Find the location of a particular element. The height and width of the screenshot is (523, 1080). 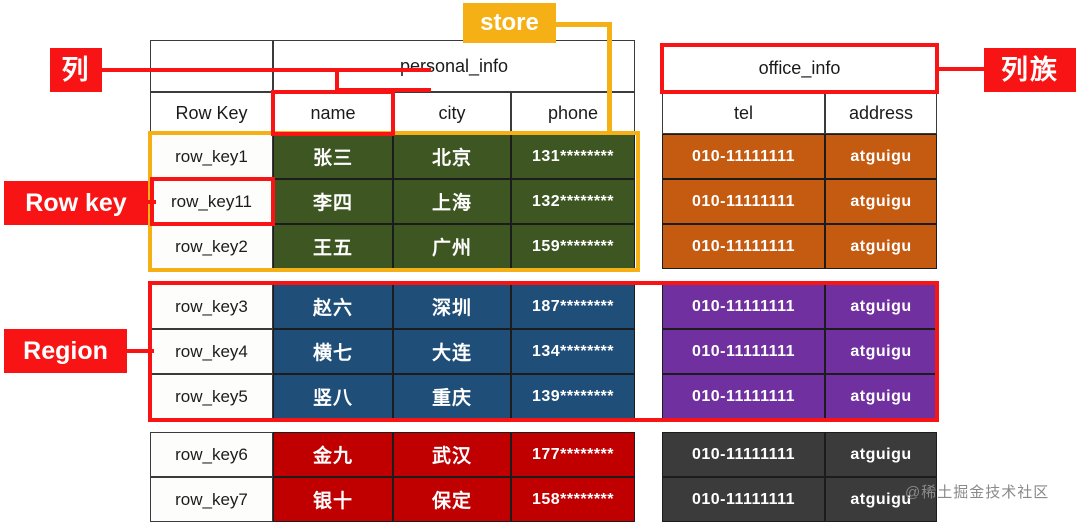

table-row: 177******** is located at coordinates (573, 454).